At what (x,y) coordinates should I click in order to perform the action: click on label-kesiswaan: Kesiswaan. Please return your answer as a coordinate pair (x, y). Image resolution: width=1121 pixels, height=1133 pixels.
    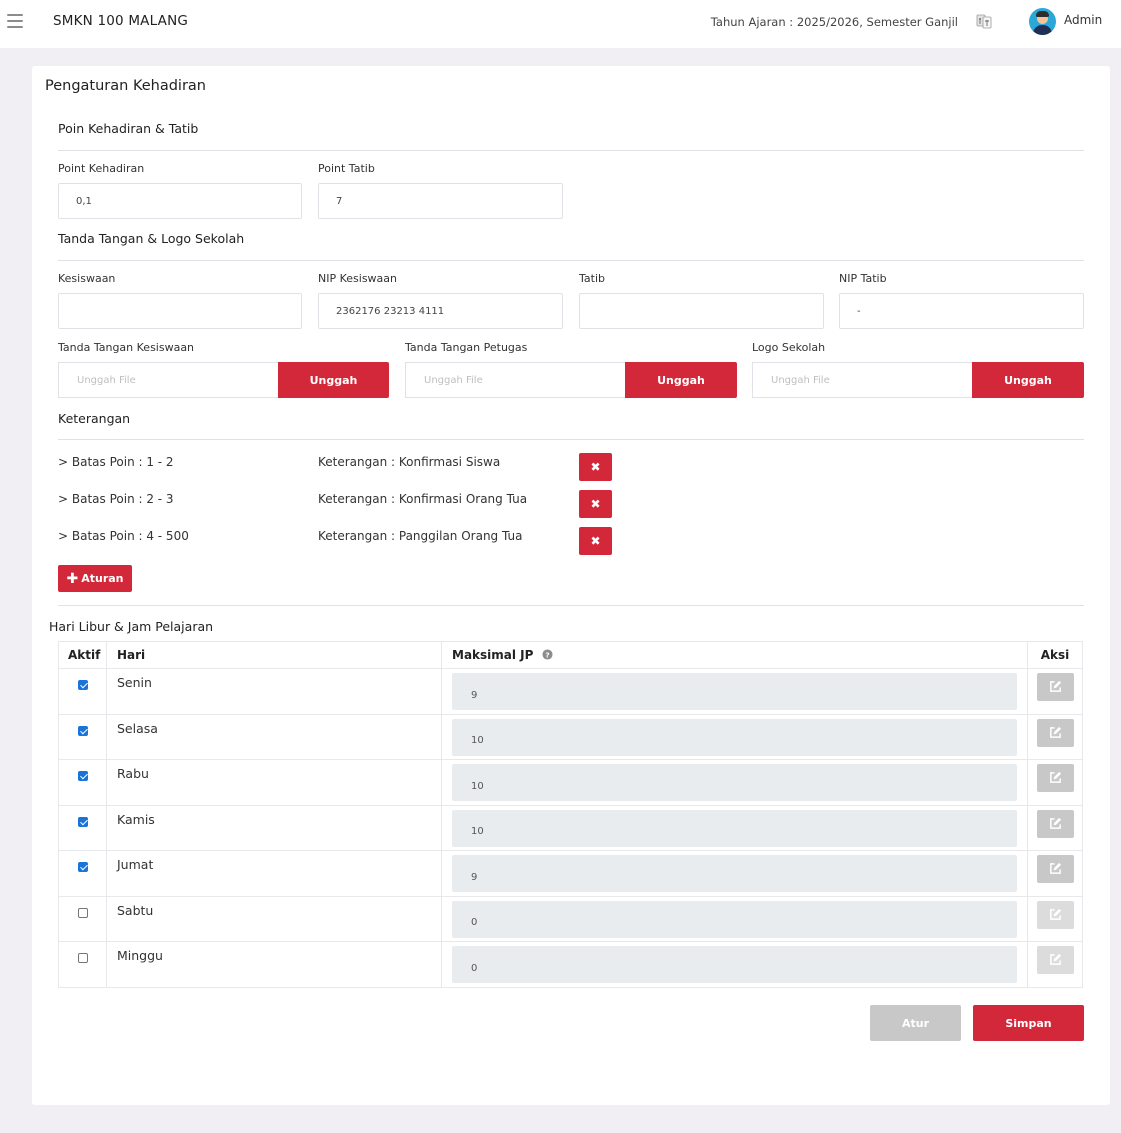
    Looking at the image, I should click on (87, 278).